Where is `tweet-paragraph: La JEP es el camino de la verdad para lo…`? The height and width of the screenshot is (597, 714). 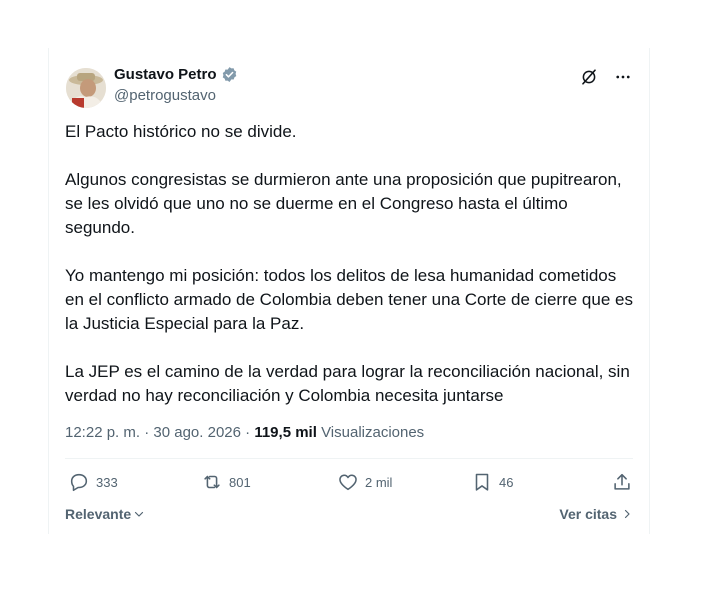 tweet-paragraph: La JEP es el camino de la verdad para lo… is located at coordinates (347, 383).